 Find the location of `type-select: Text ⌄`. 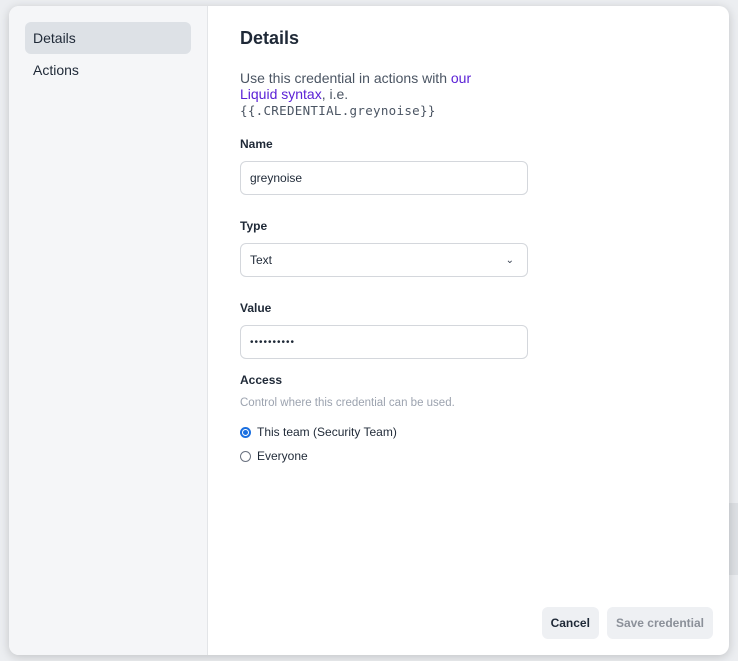

type-select: Text ⌄ is located at coordinates (384, 260).